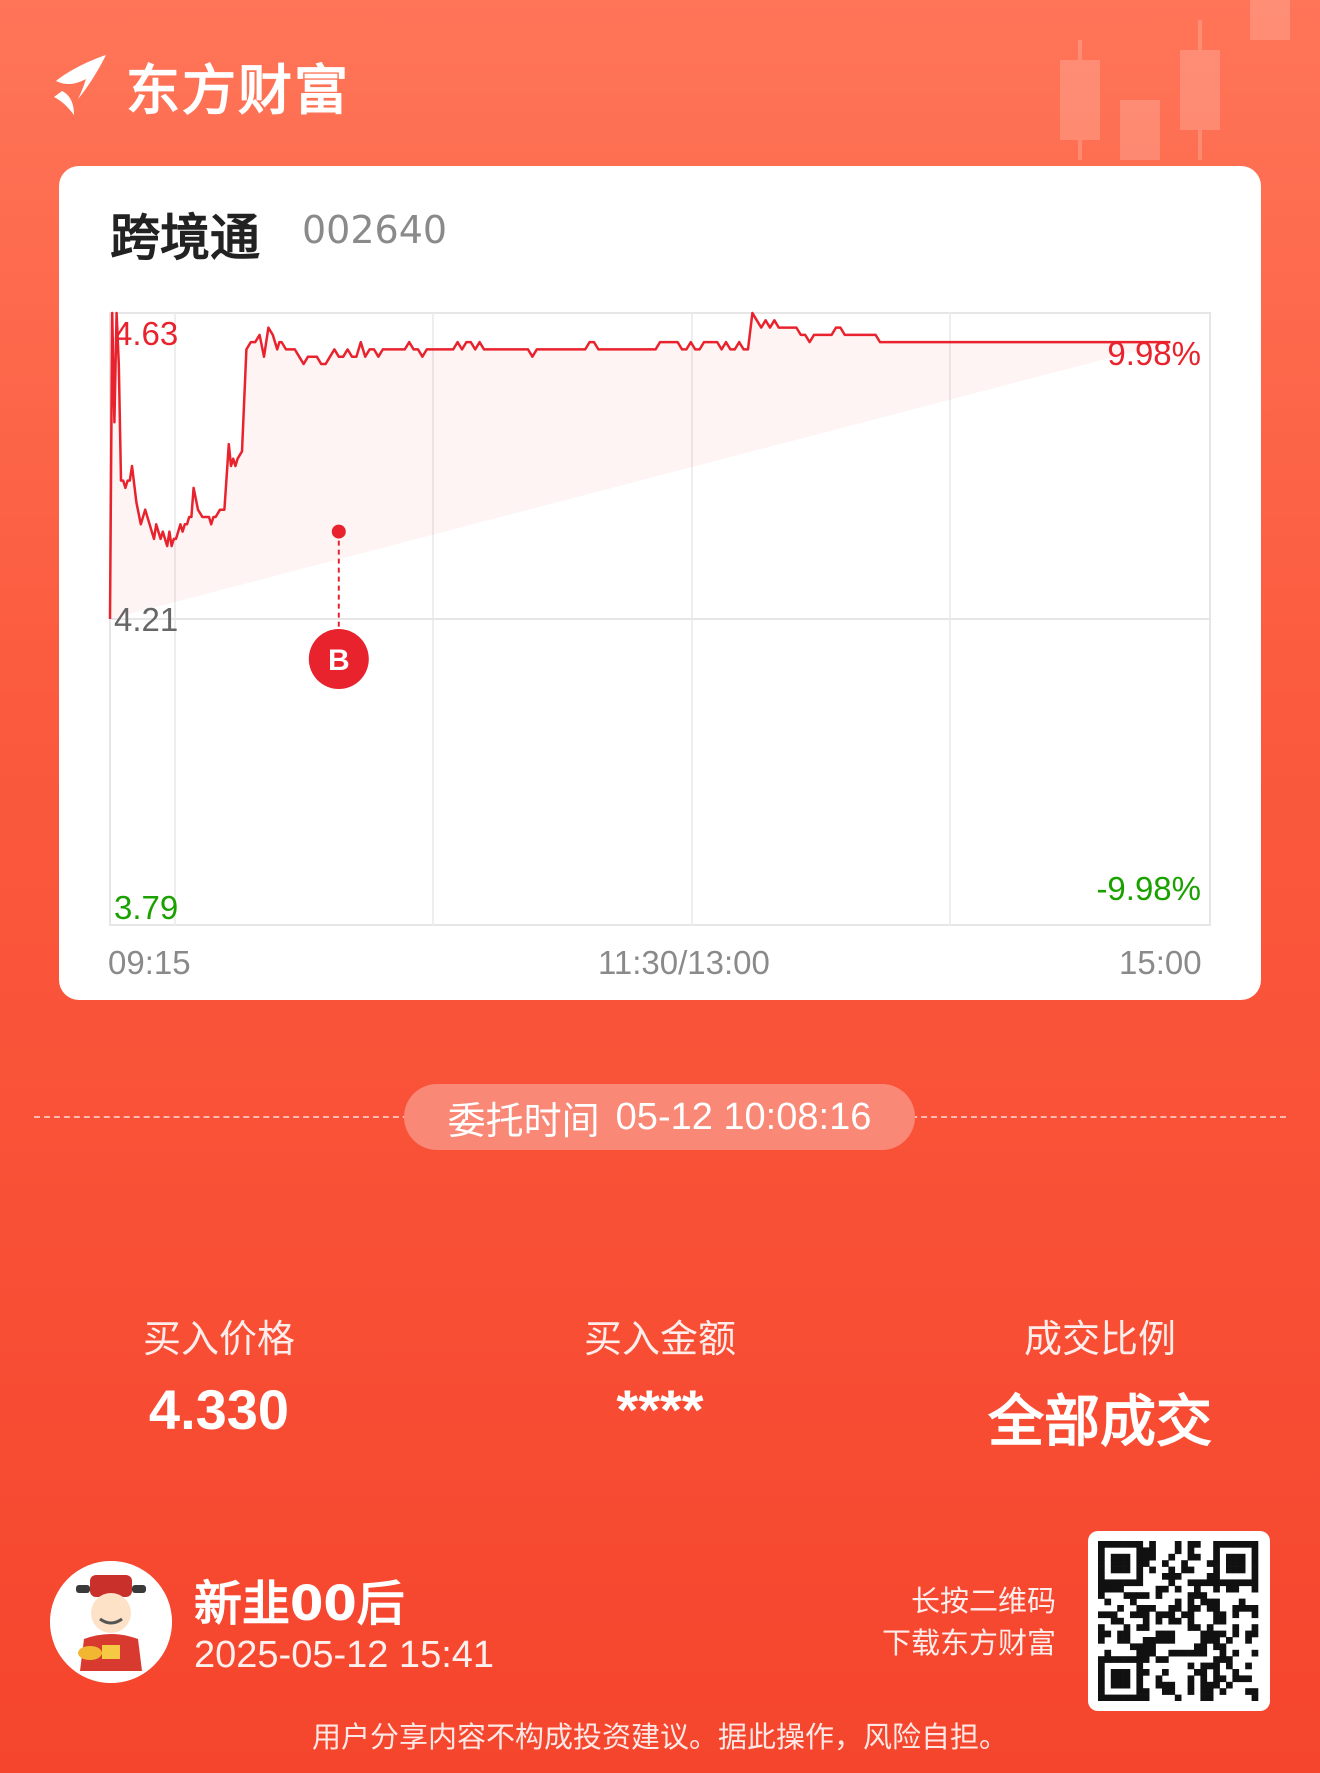  I want to click on download-qr-code, so click(1179, 1621).